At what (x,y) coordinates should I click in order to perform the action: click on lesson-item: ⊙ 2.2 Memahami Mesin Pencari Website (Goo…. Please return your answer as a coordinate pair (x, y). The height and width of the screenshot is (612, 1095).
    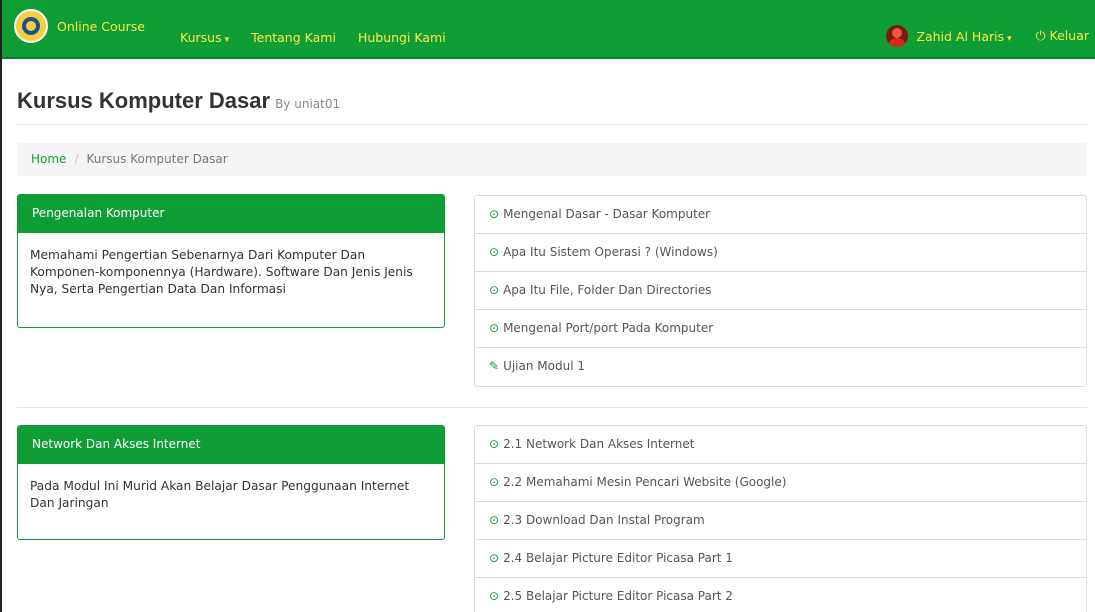
    Looking at the image, I should click on (780, 483).